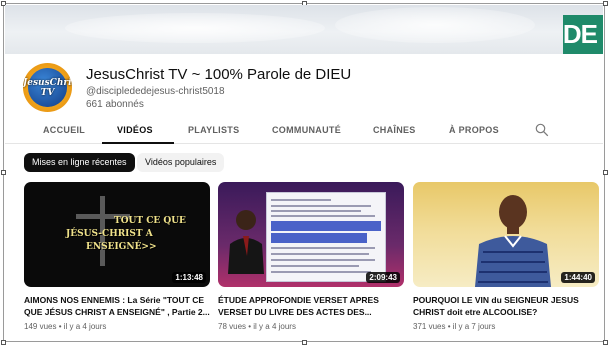 The image size is (610, 348). Describe the element at coordinates (121, 247) in the screenshot. I see `thumbnail-text: ENSEIGNÉ>>` at that location.